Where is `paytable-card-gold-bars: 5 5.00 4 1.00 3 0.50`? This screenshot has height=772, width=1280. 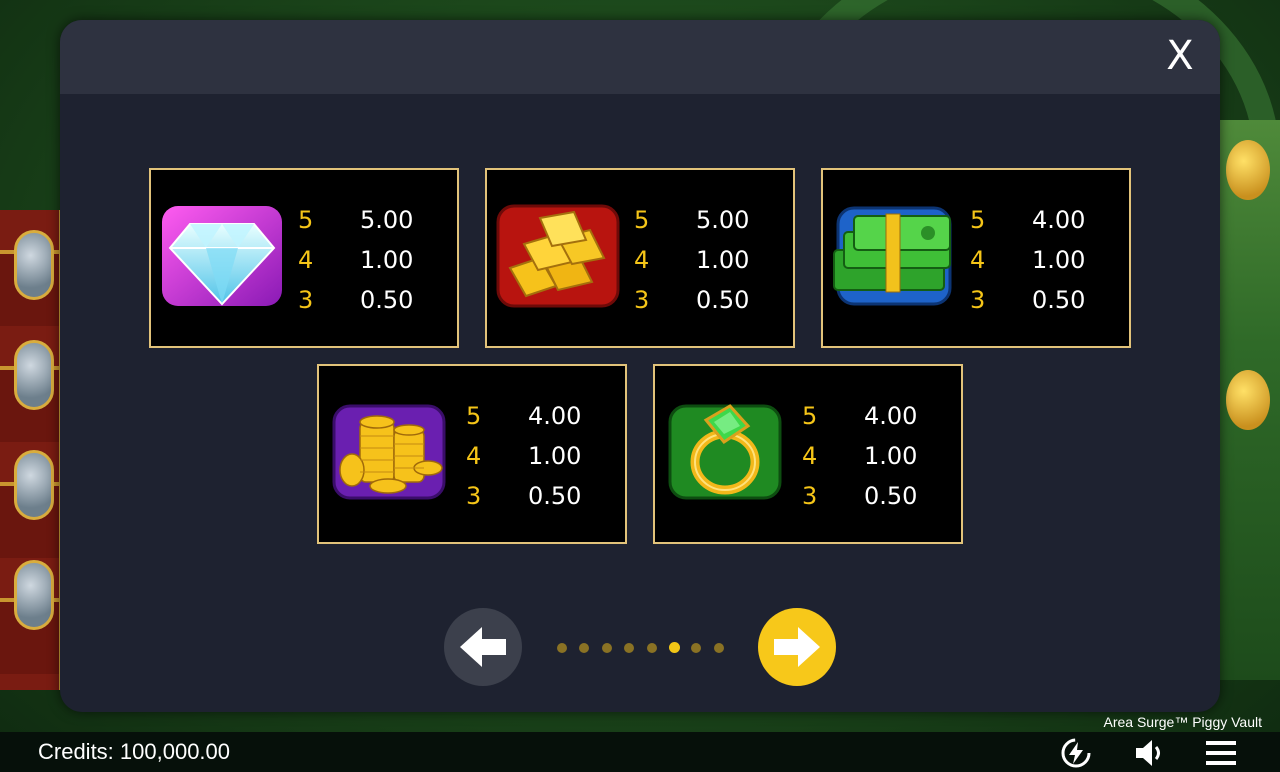 paytable-card-gold-bars: 5 5.00 4 1.00 3 0.50 is located at coordinates (640, 258).